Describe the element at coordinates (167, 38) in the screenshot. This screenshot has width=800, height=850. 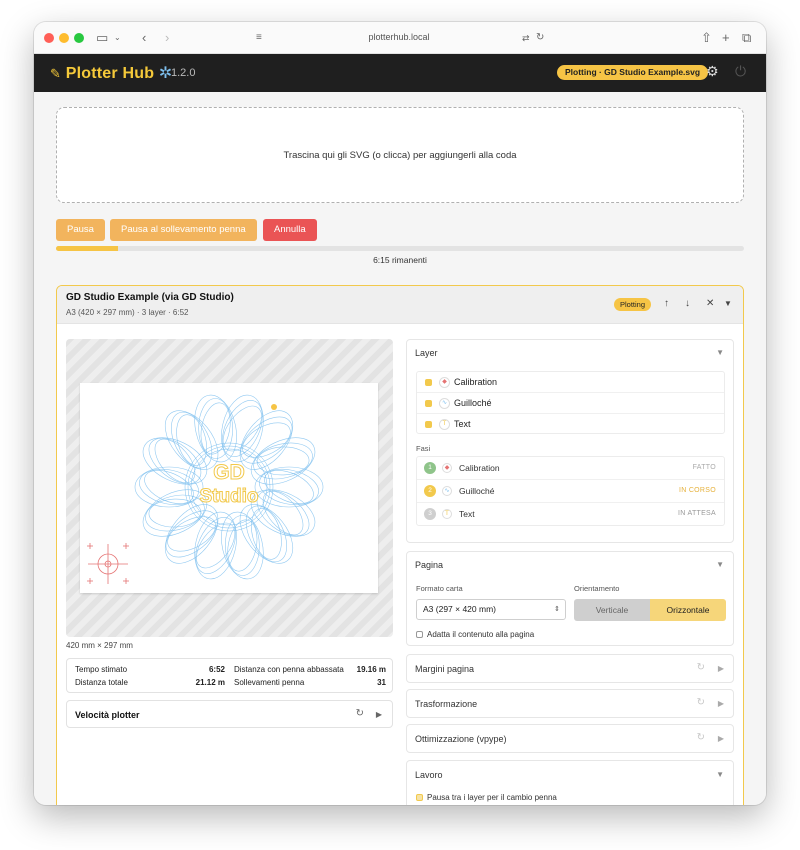
I see `forward-icon: ›` at that location.